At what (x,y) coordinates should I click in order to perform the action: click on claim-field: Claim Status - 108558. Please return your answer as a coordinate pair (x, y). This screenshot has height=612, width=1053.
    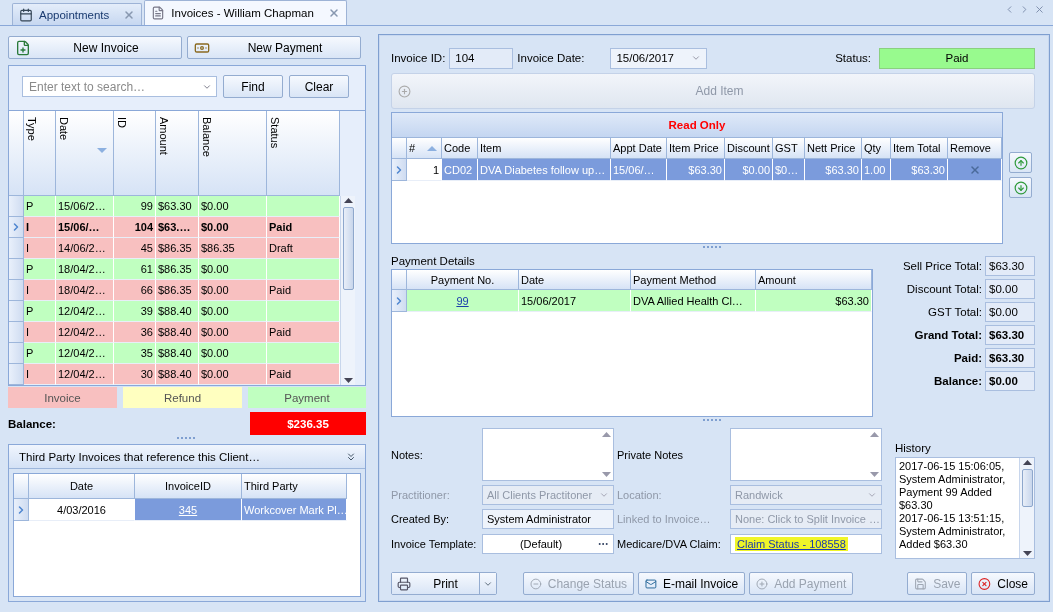
    Looking at the image, I should click on (806, 543).